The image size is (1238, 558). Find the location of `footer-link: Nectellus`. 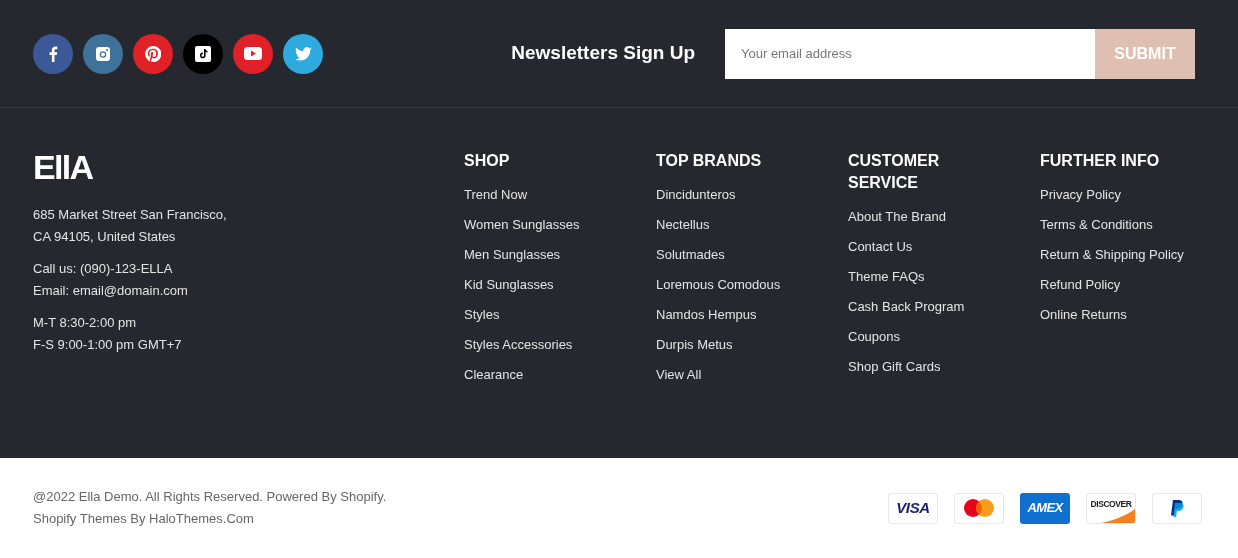

footer-link: Nectellus is located at coordinates (683, 225).